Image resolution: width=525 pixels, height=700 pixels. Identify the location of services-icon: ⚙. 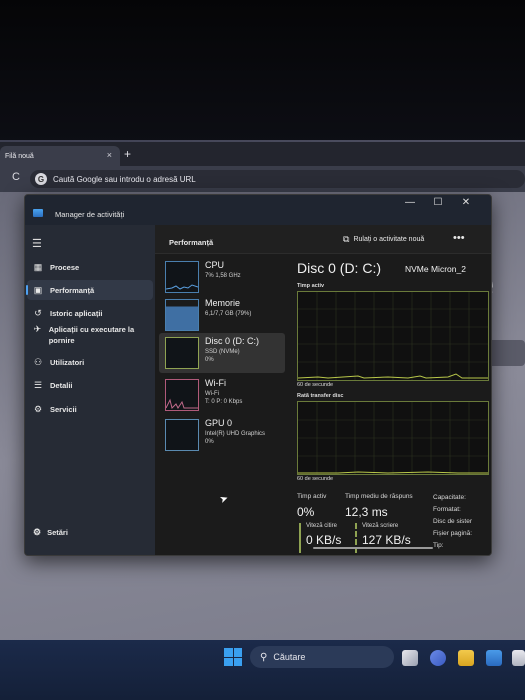
(38, 408).